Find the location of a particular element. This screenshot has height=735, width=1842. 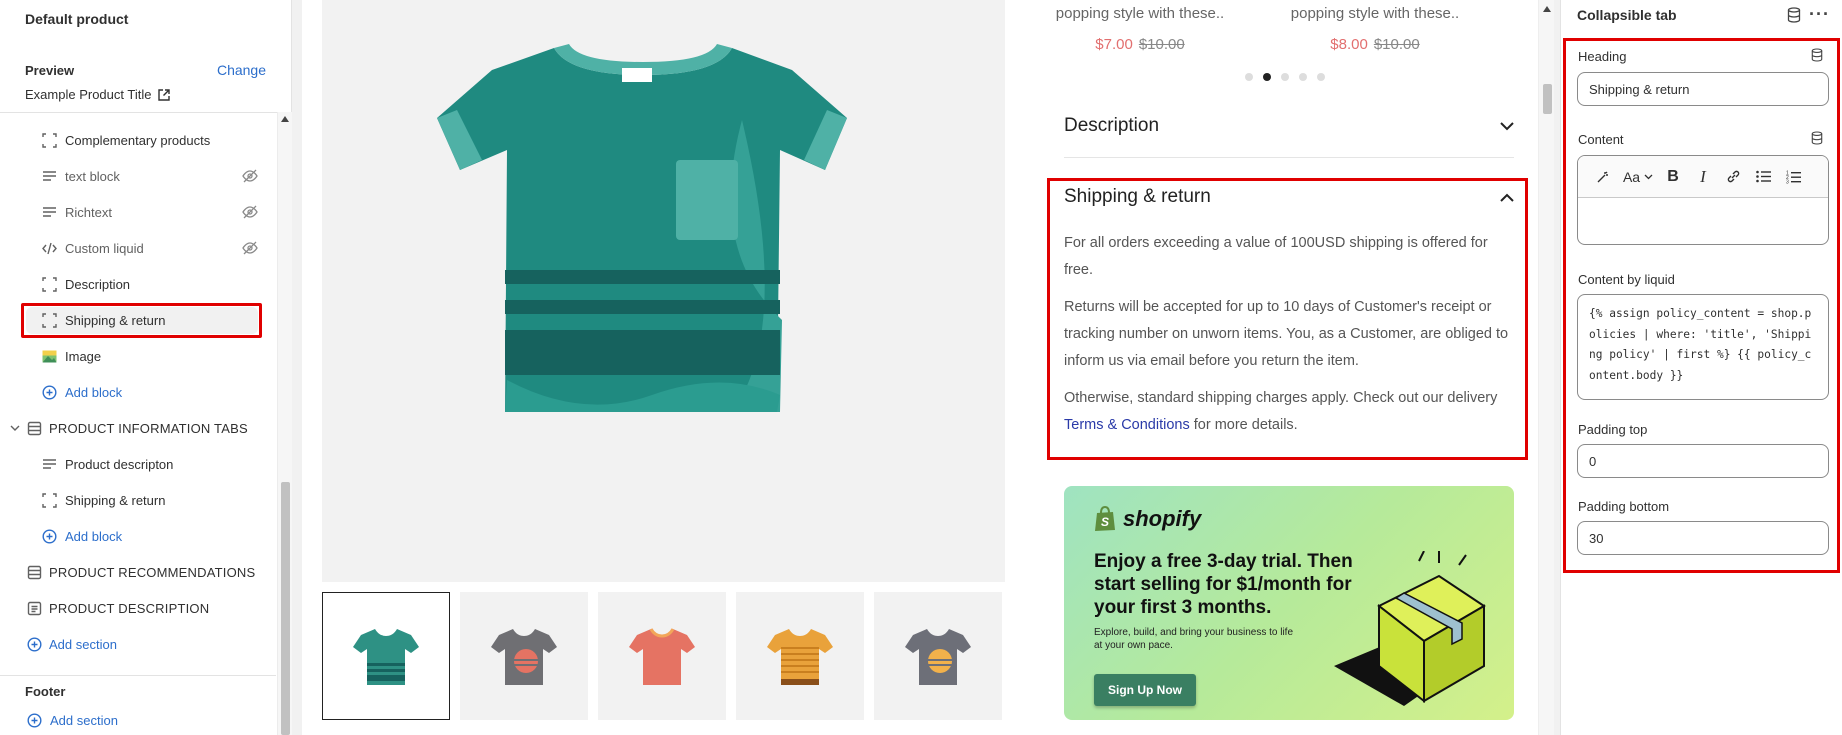

numbered-list-icon: 123 is located at coordinates (1793, 177).